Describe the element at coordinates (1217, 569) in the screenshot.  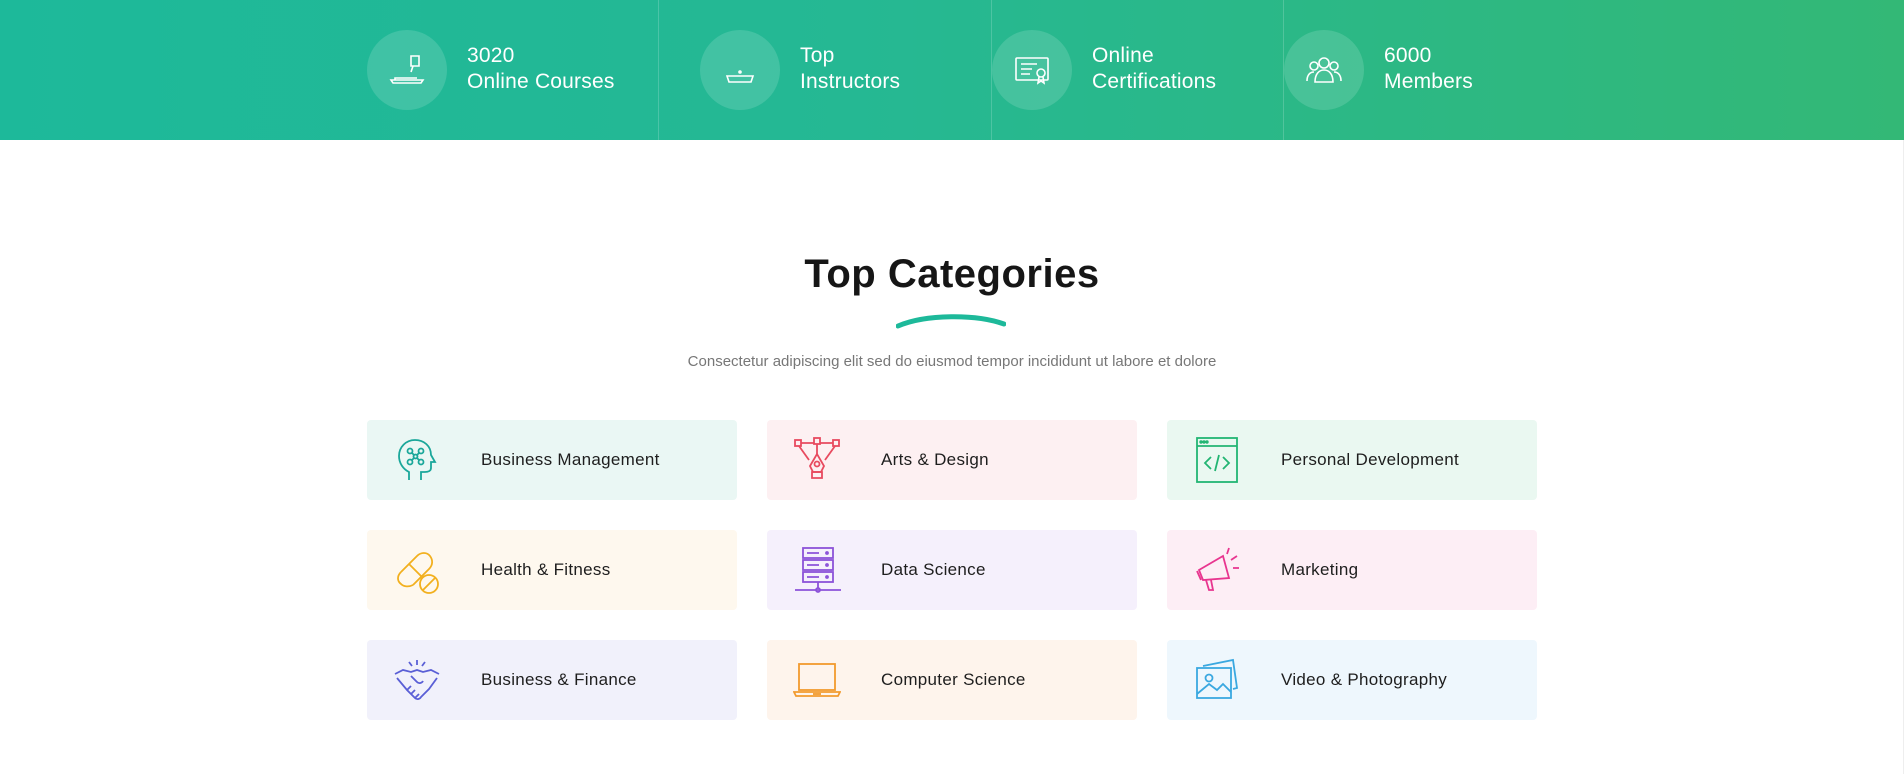
I see `megaphone-icon` at that location.